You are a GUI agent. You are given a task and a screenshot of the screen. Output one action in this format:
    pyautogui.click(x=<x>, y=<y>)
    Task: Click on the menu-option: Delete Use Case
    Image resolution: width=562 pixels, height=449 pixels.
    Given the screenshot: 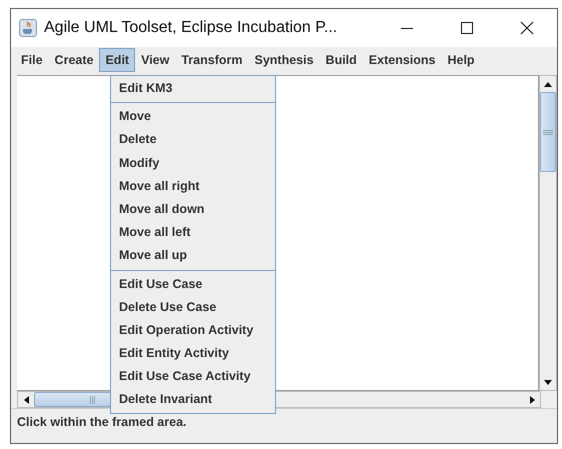 What is the action you would take?
    pyautogui.click(x=193, y=307)
    